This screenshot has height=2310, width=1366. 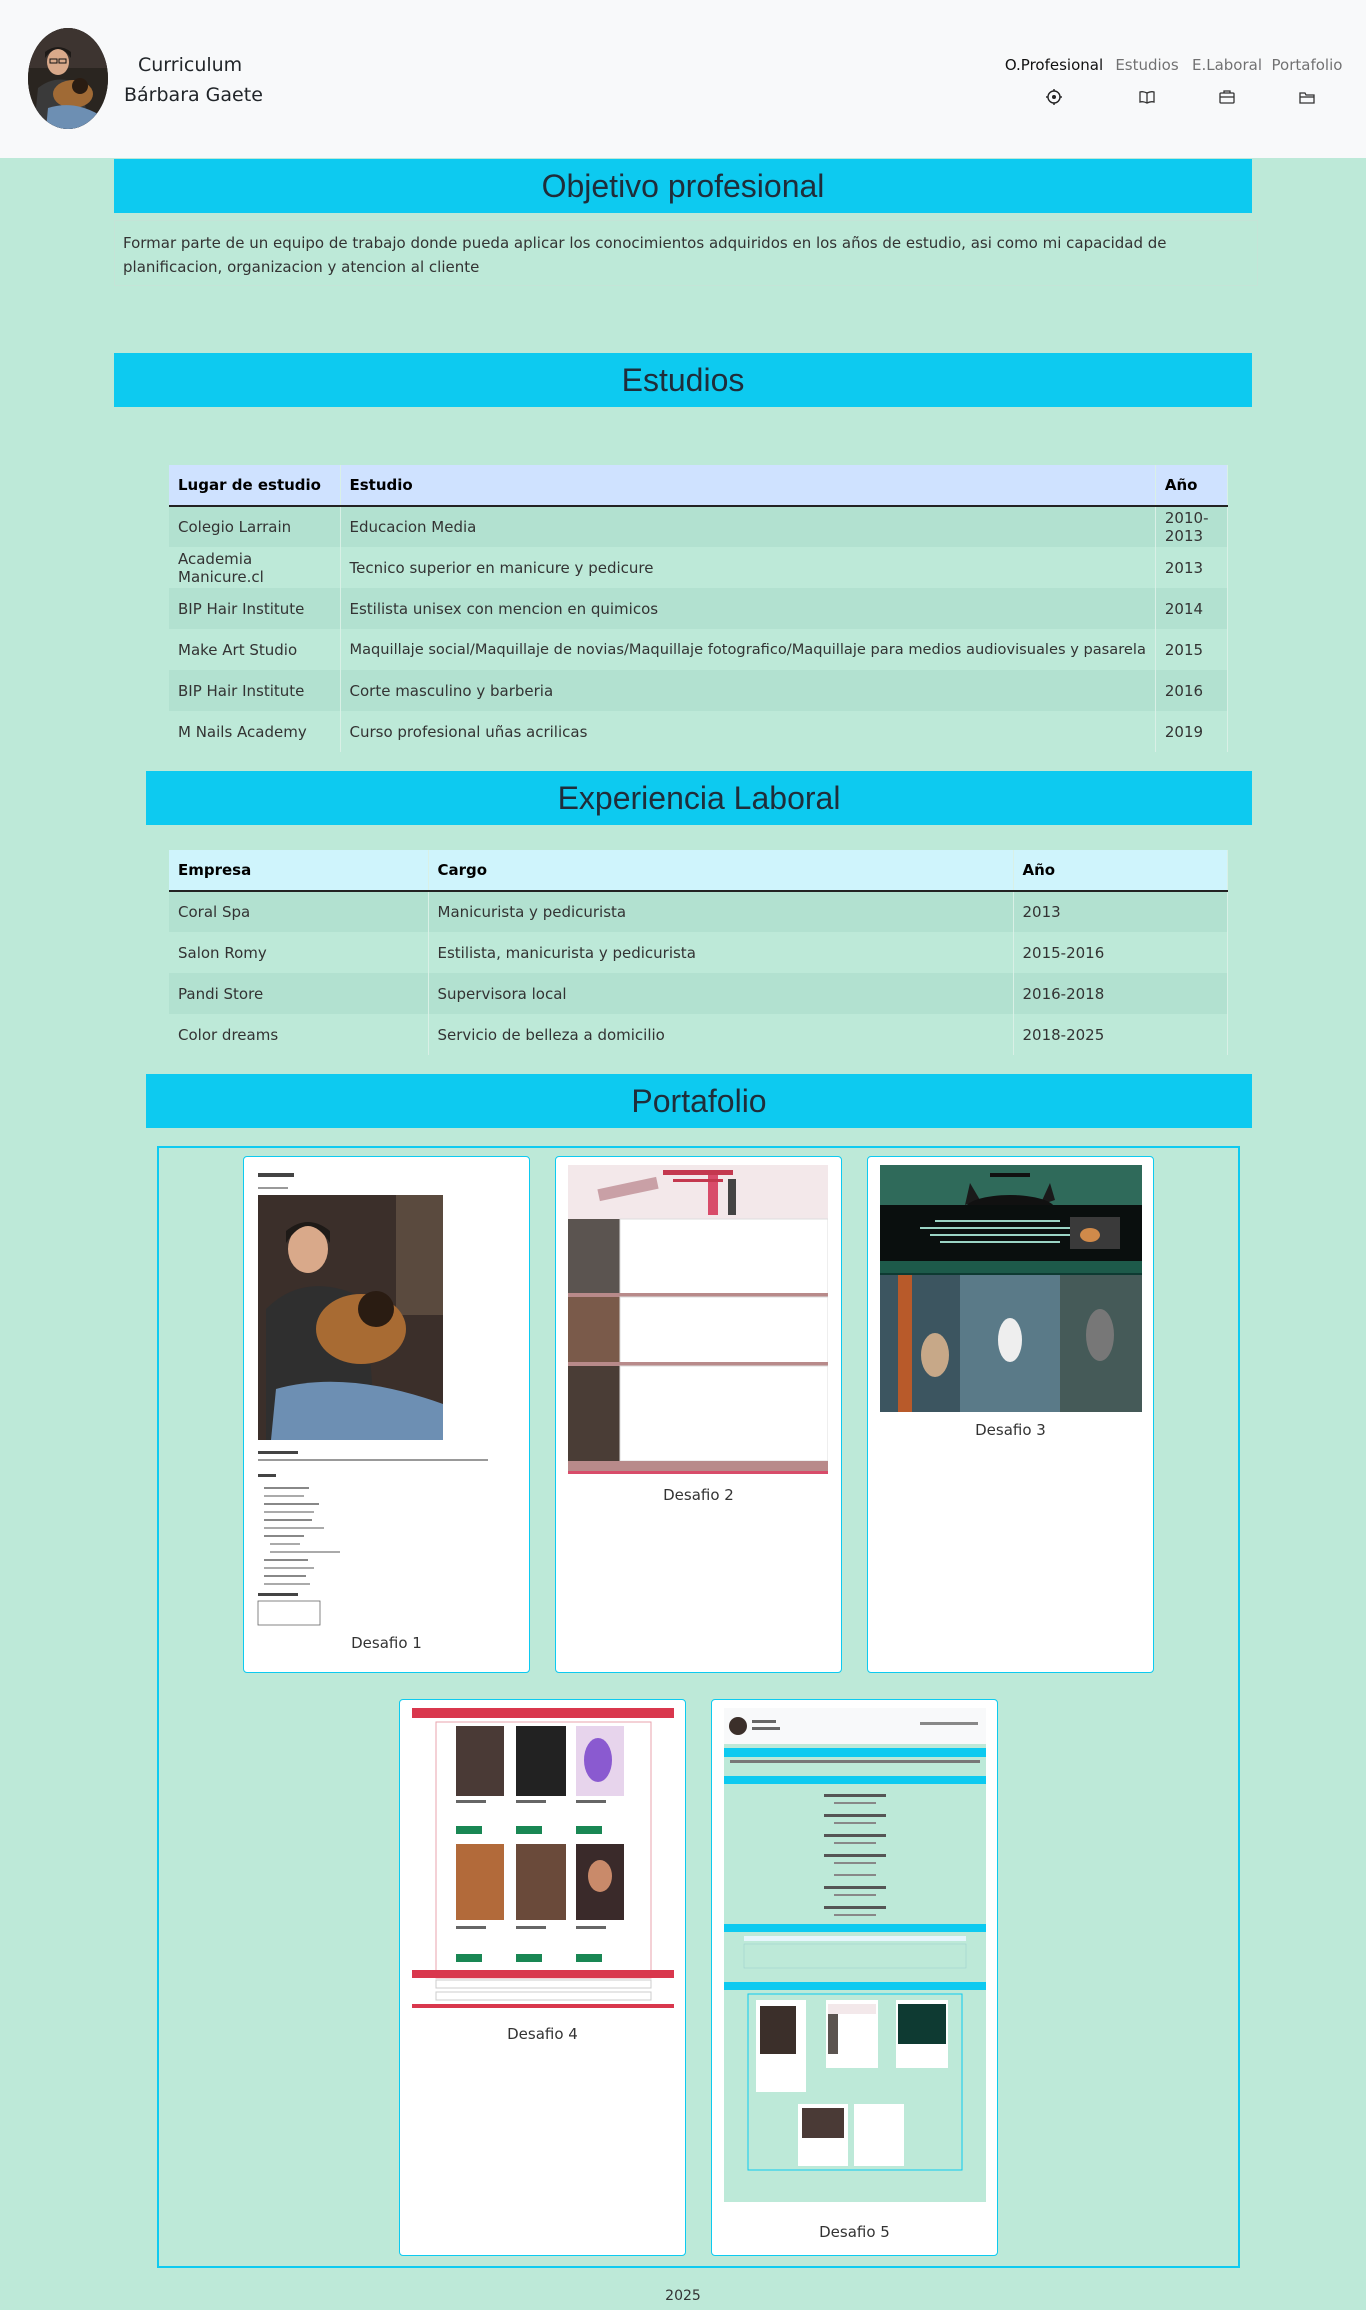 I want to click on table-cell: 2016-2018, so click(x=1120, y=993).